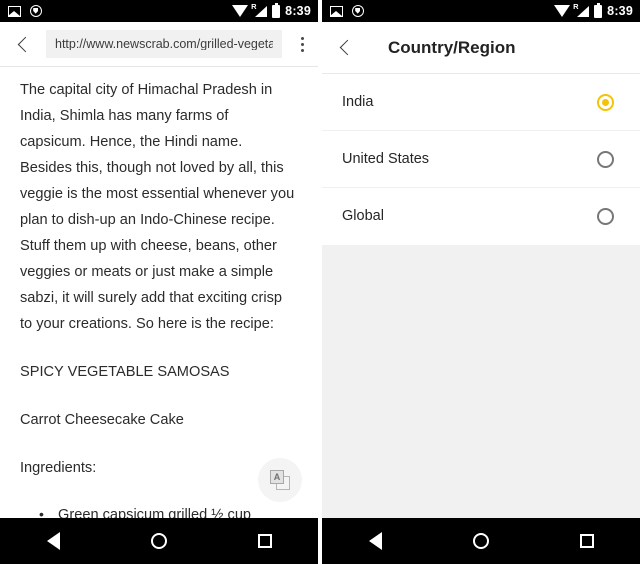  I want to click on settings-toolbar: Country/Region, so click(481, 48).